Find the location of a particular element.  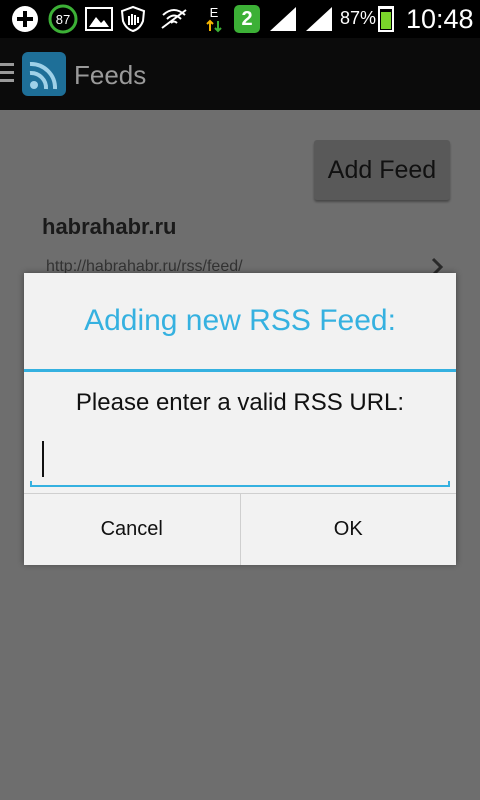

cancel-button: Cancel is located at coordinates (132, 529).